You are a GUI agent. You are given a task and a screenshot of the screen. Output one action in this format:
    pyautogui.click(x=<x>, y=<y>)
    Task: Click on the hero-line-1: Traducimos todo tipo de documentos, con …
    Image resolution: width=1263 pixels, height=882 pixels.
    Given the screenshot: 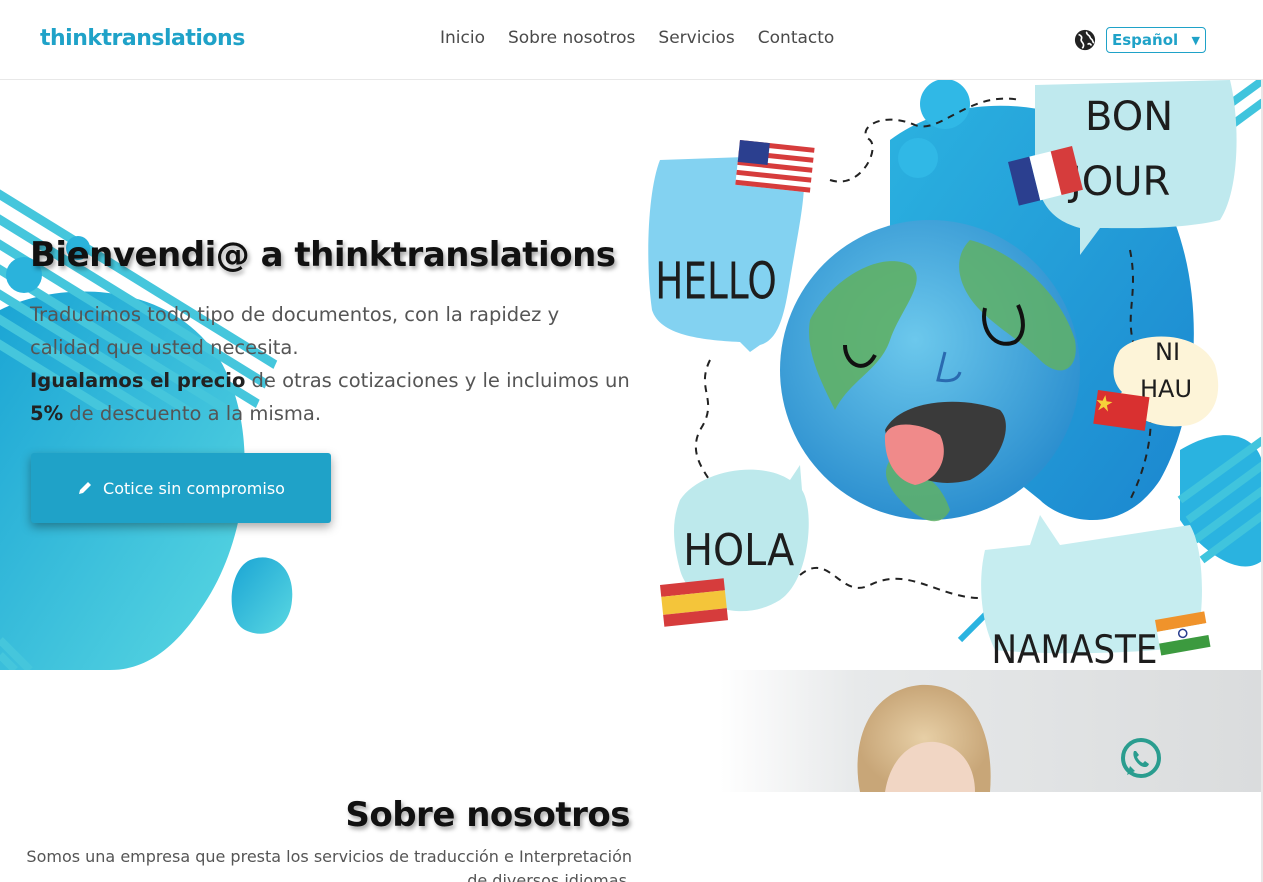 What is the action you would take?
    pyautogui.click(x=295, y=331)
    